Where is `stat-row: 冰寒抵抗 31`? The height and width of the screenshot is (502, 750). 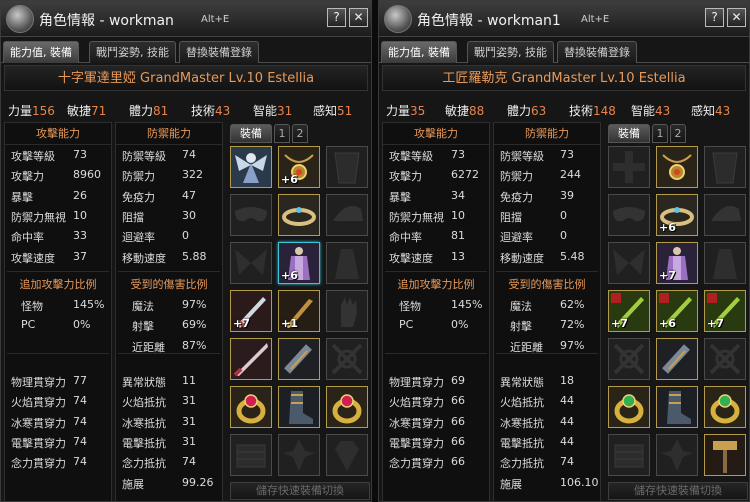 stat-row: 冰寒抵抗 31 is located at coordinates (170, 423).